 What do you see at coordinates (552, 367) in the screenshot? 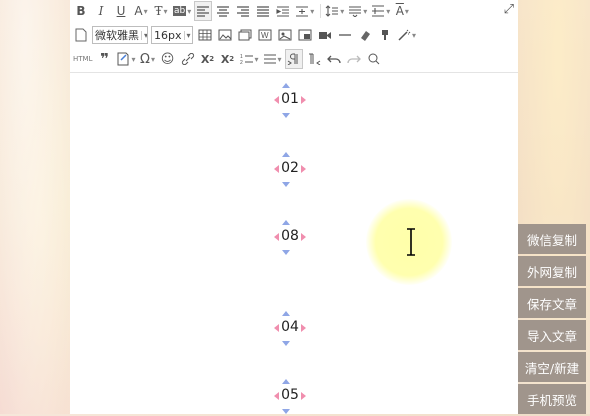
I see `clear-new-button: 清空/新建` at bounding box center [552, 367].